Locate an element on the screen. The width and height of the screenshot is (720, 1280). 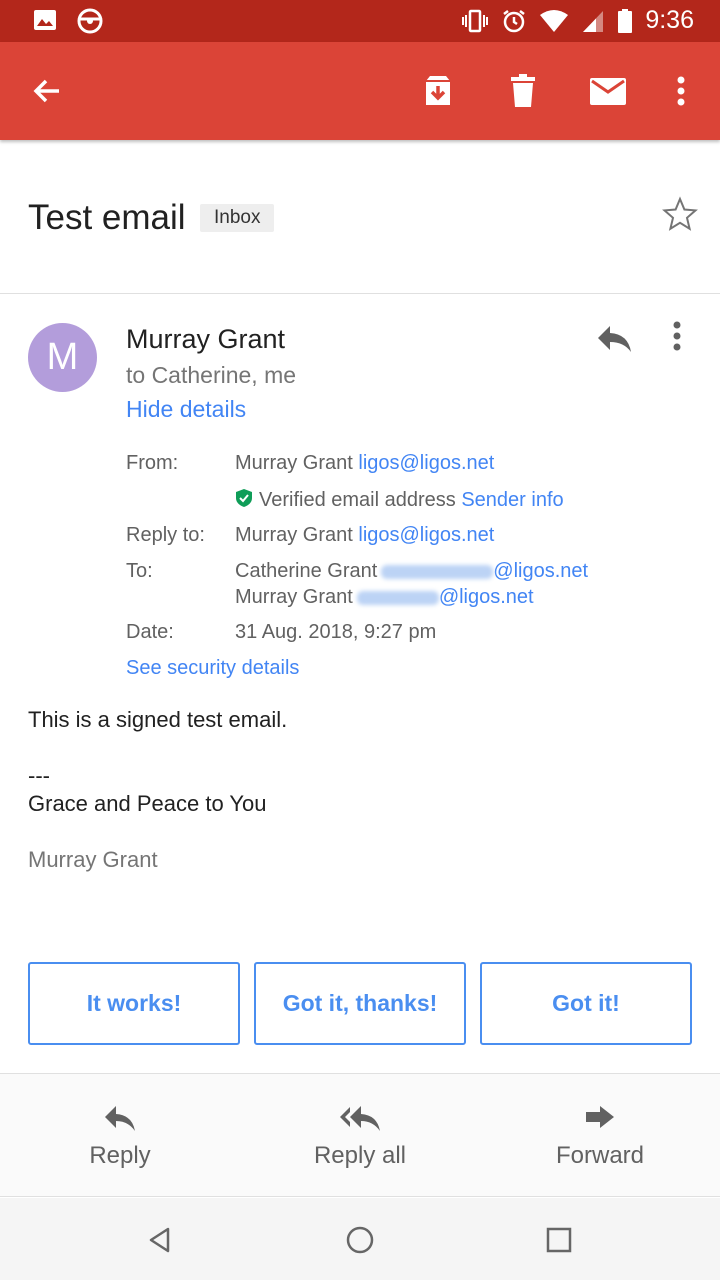
nav-back-button is located at coordinates (160, 1240).